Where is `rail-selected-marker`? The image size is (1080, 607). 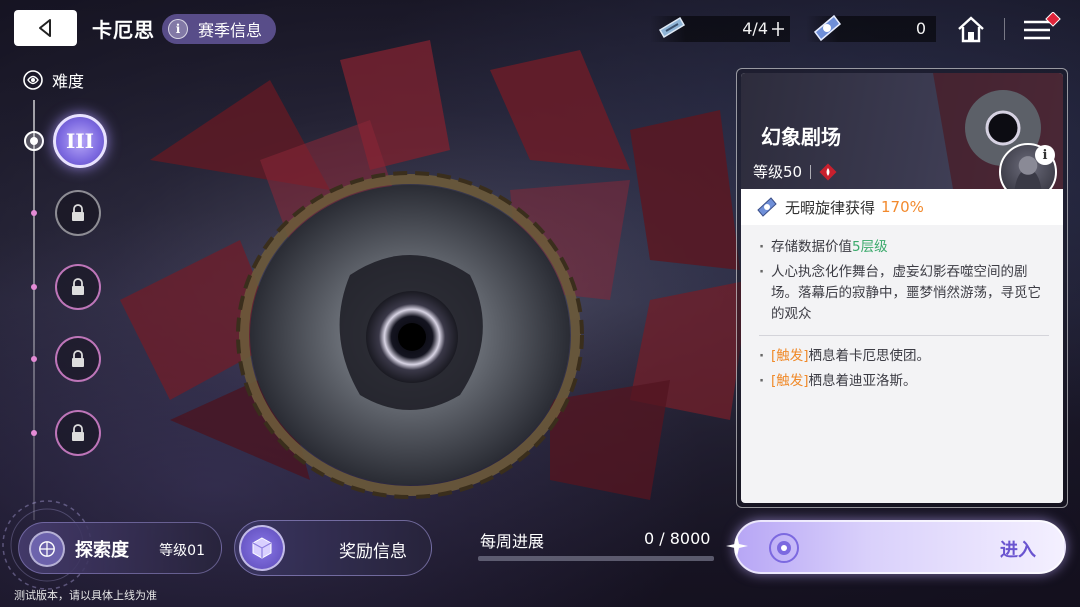 rail-selected-marker is located at coordinates (34, 141).